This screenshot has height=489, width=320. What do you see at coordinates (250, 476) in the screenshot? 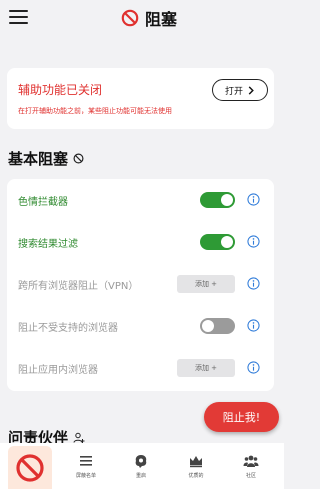
I see `nav-label: 社区` at bounding box center [250, 476].